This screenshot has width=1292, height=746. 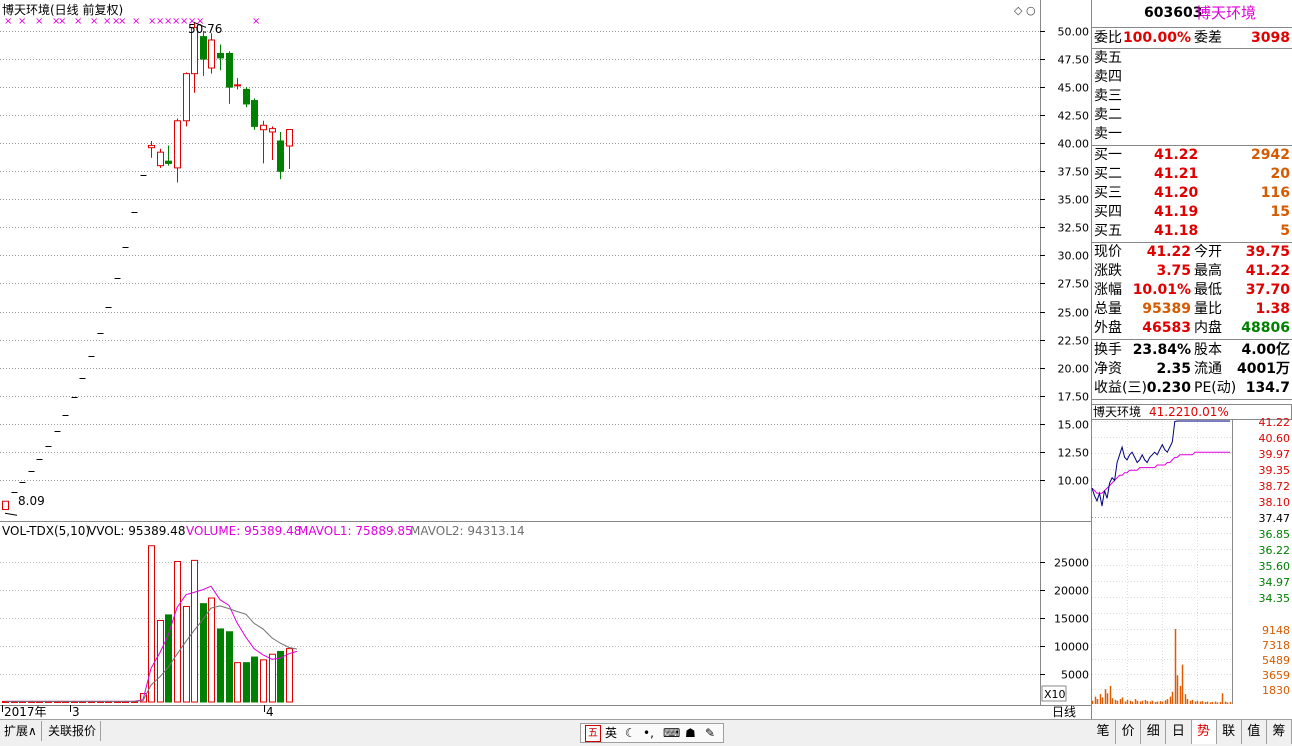 I want to click on kline-y-tick: 10.00, so click(x=1074, y=481).